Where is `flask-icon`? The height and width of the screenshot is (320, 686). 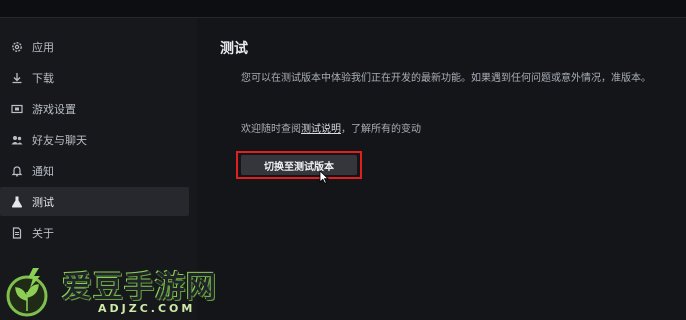 flask-icon is located at coordinates (17, 202).